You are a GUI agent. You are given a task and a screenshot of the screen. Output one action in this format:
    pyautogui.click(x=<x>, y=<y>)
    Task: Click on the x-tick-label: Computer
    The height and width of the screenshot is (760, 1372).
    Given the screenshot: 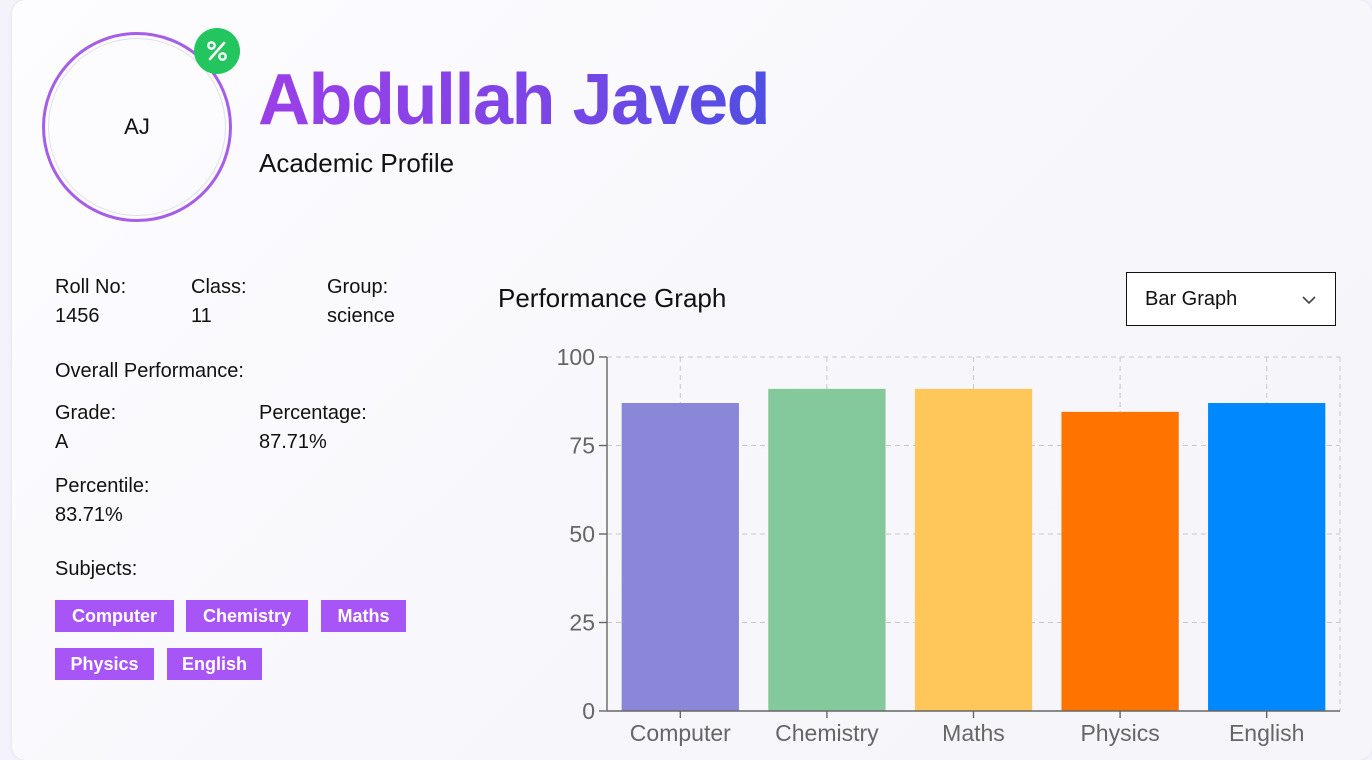 What is the action you would take?
    pyautogui.click(x=680, y=733)
    